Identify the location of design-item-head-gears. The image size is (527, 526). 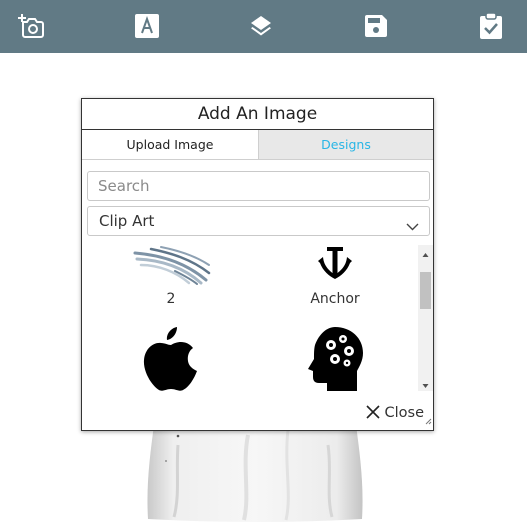
(335, 358).